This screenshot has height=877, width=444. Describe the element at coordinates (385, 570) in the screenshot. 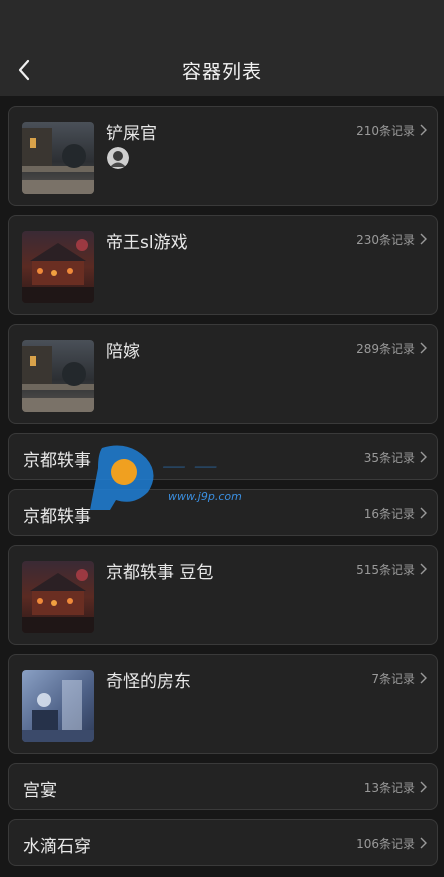

I see `record-count: 515条记录` at that location.